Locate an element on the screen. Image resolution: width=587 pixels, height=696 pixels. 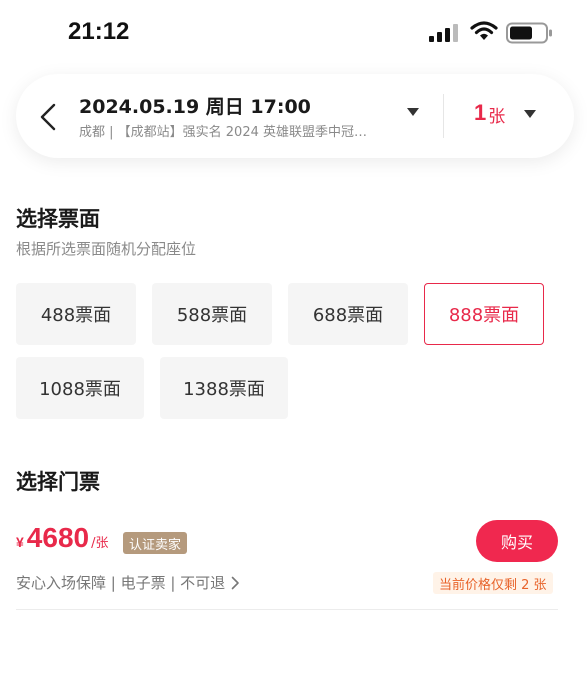
quantity-value: 1 is located at coordinates (480, 112).